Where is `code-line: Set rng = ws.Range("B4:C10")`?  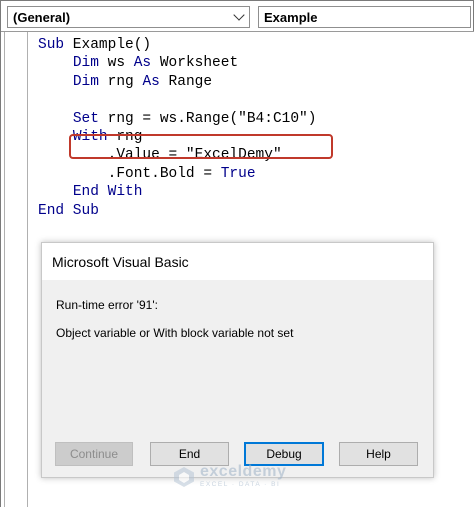
code-line: Set rng = ws.Range("B4:C10") is located at coordinates (177, 119).